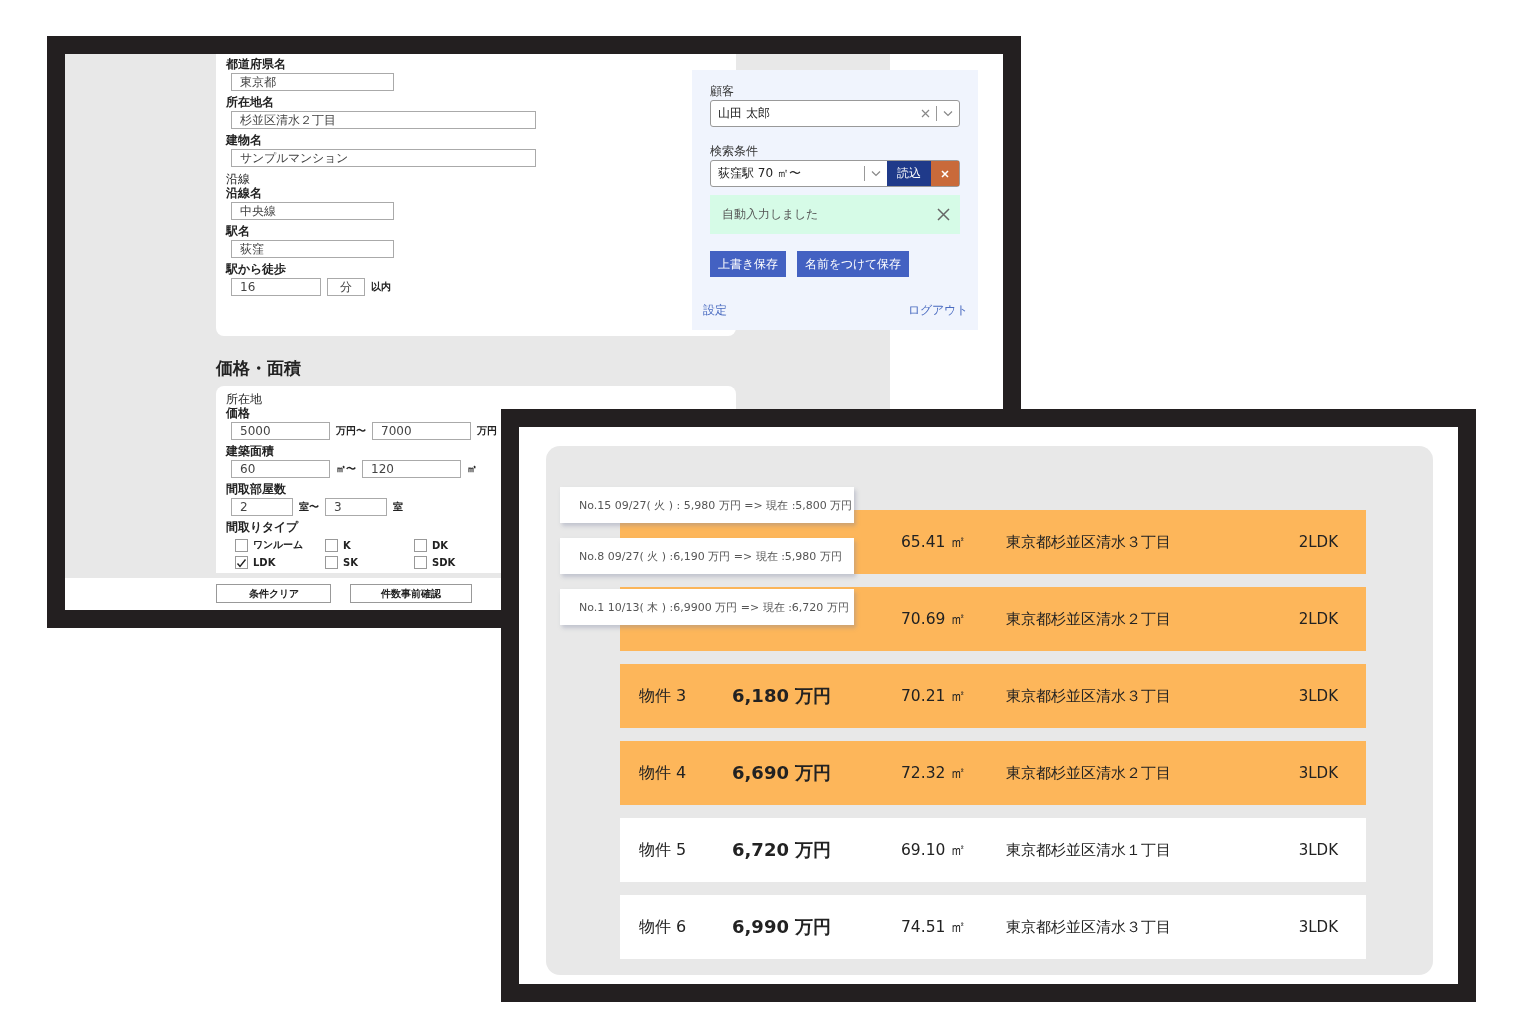 The image size is (1536, 1035). I want to click on remove-button, so click(945, 173).